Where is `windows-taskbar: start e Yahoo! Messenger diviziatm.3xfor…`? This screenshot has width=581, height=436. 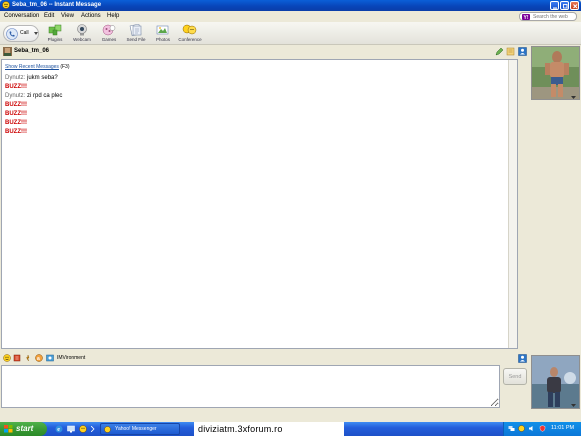
windows-taskbar: start e Yahoo! Messenger diviziatm.3xfor… is located at coordinates (290, 429).